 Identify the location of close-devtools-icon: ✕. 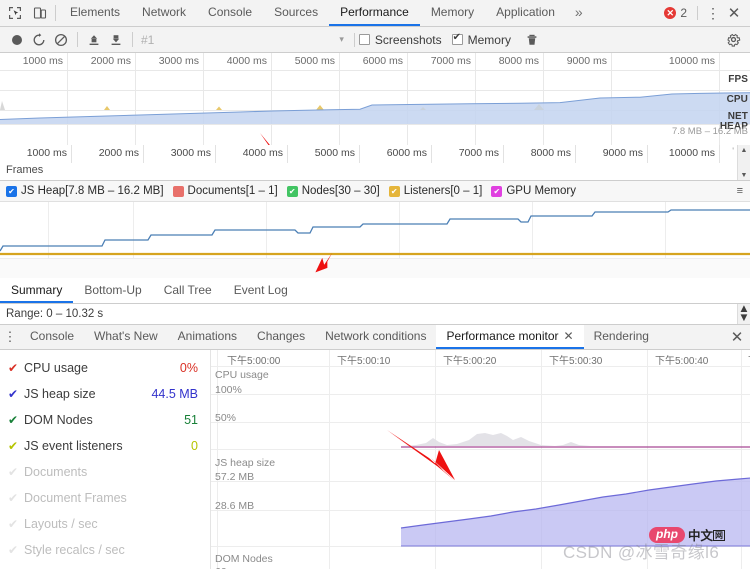
(734, 13).